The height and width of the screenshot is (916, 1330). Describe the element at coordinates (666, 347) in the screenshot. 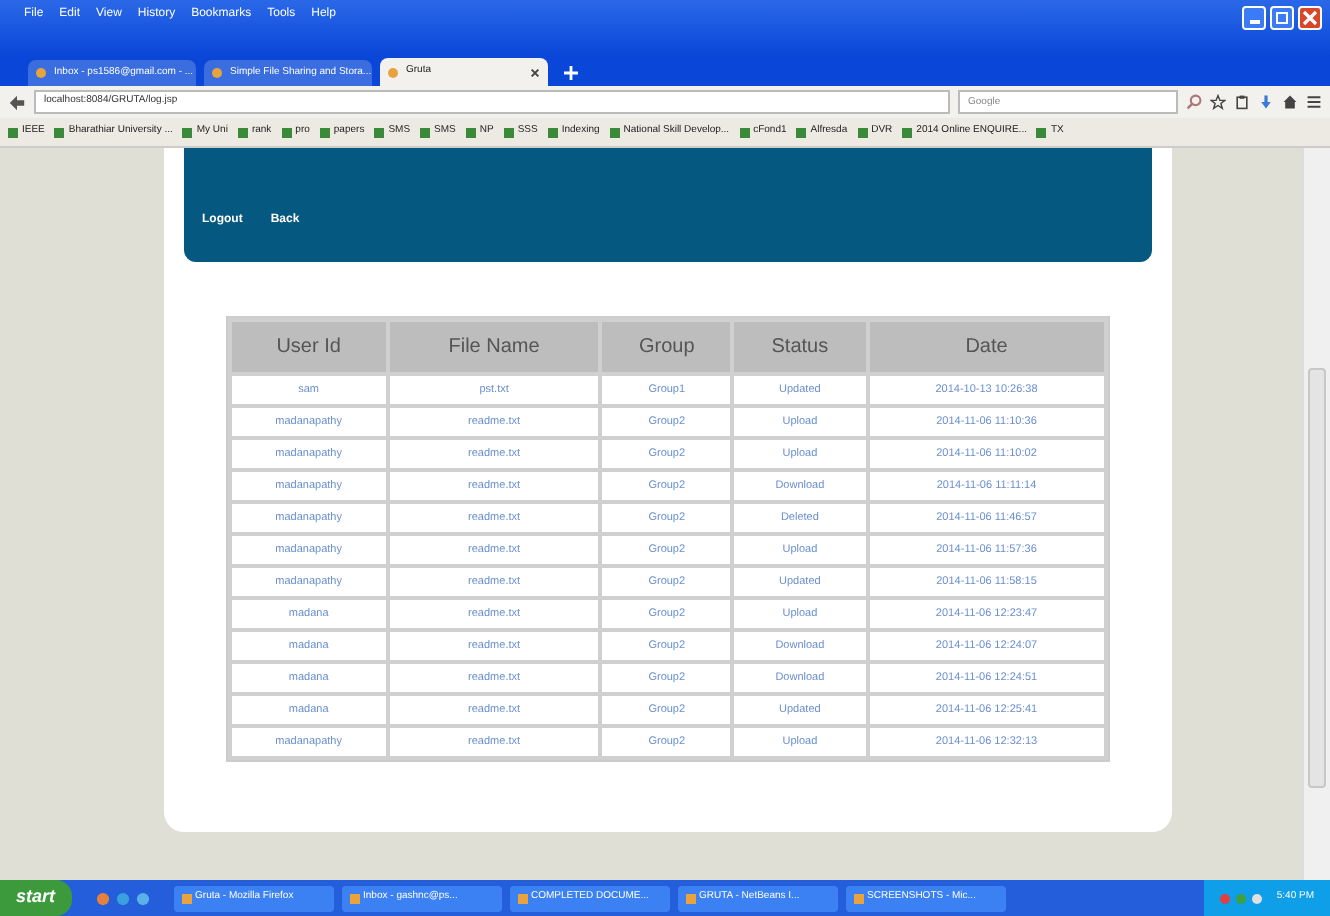

I see `column-header: Group` at that location.